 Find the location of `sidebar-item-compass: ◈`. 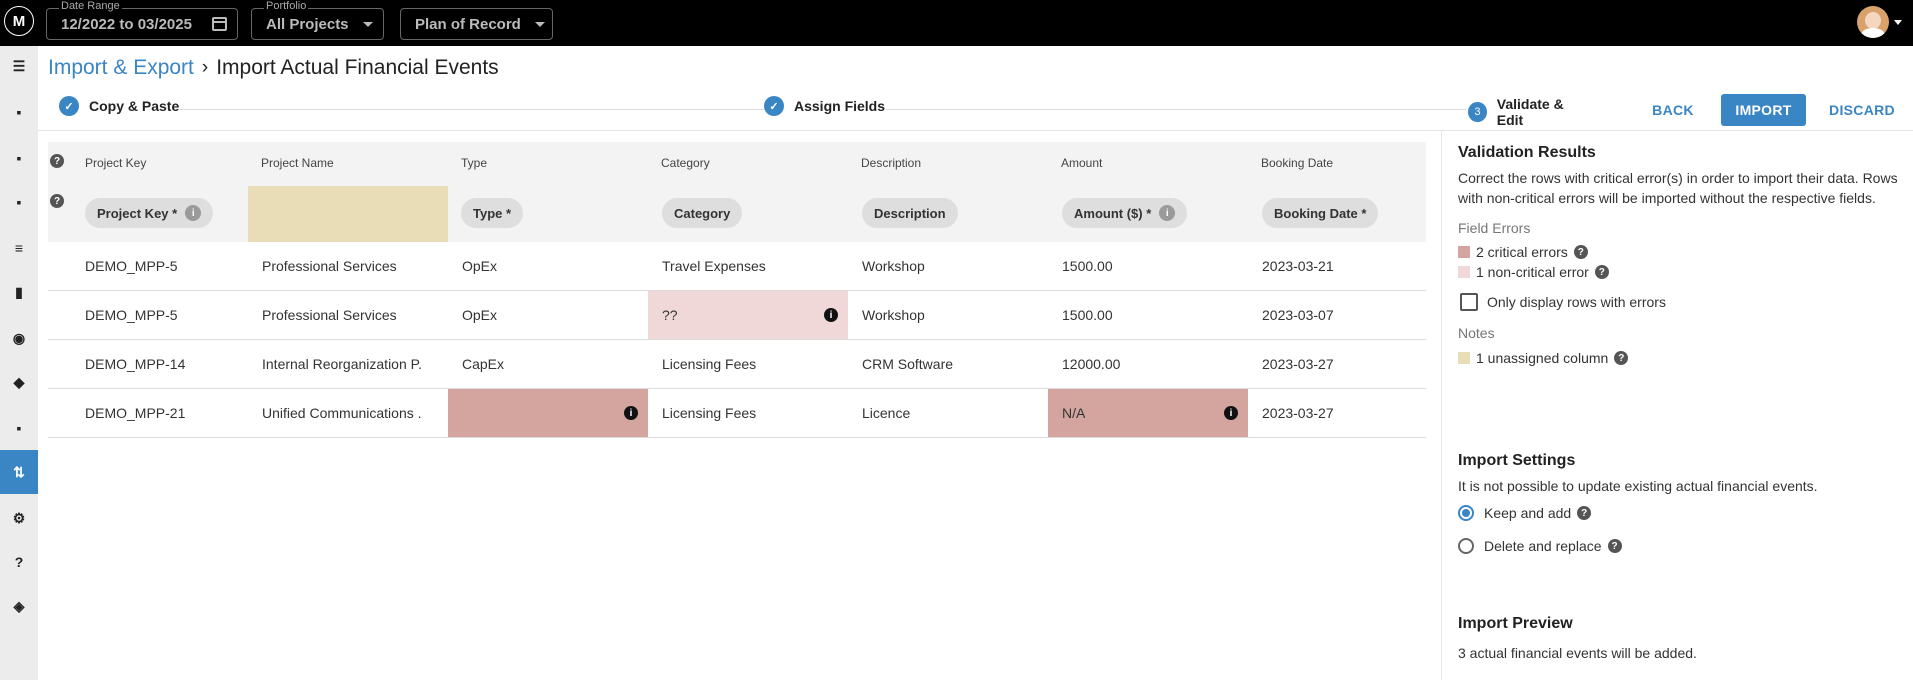

sidebar-item-compass: ◈ is located at coordinates (19, 606).